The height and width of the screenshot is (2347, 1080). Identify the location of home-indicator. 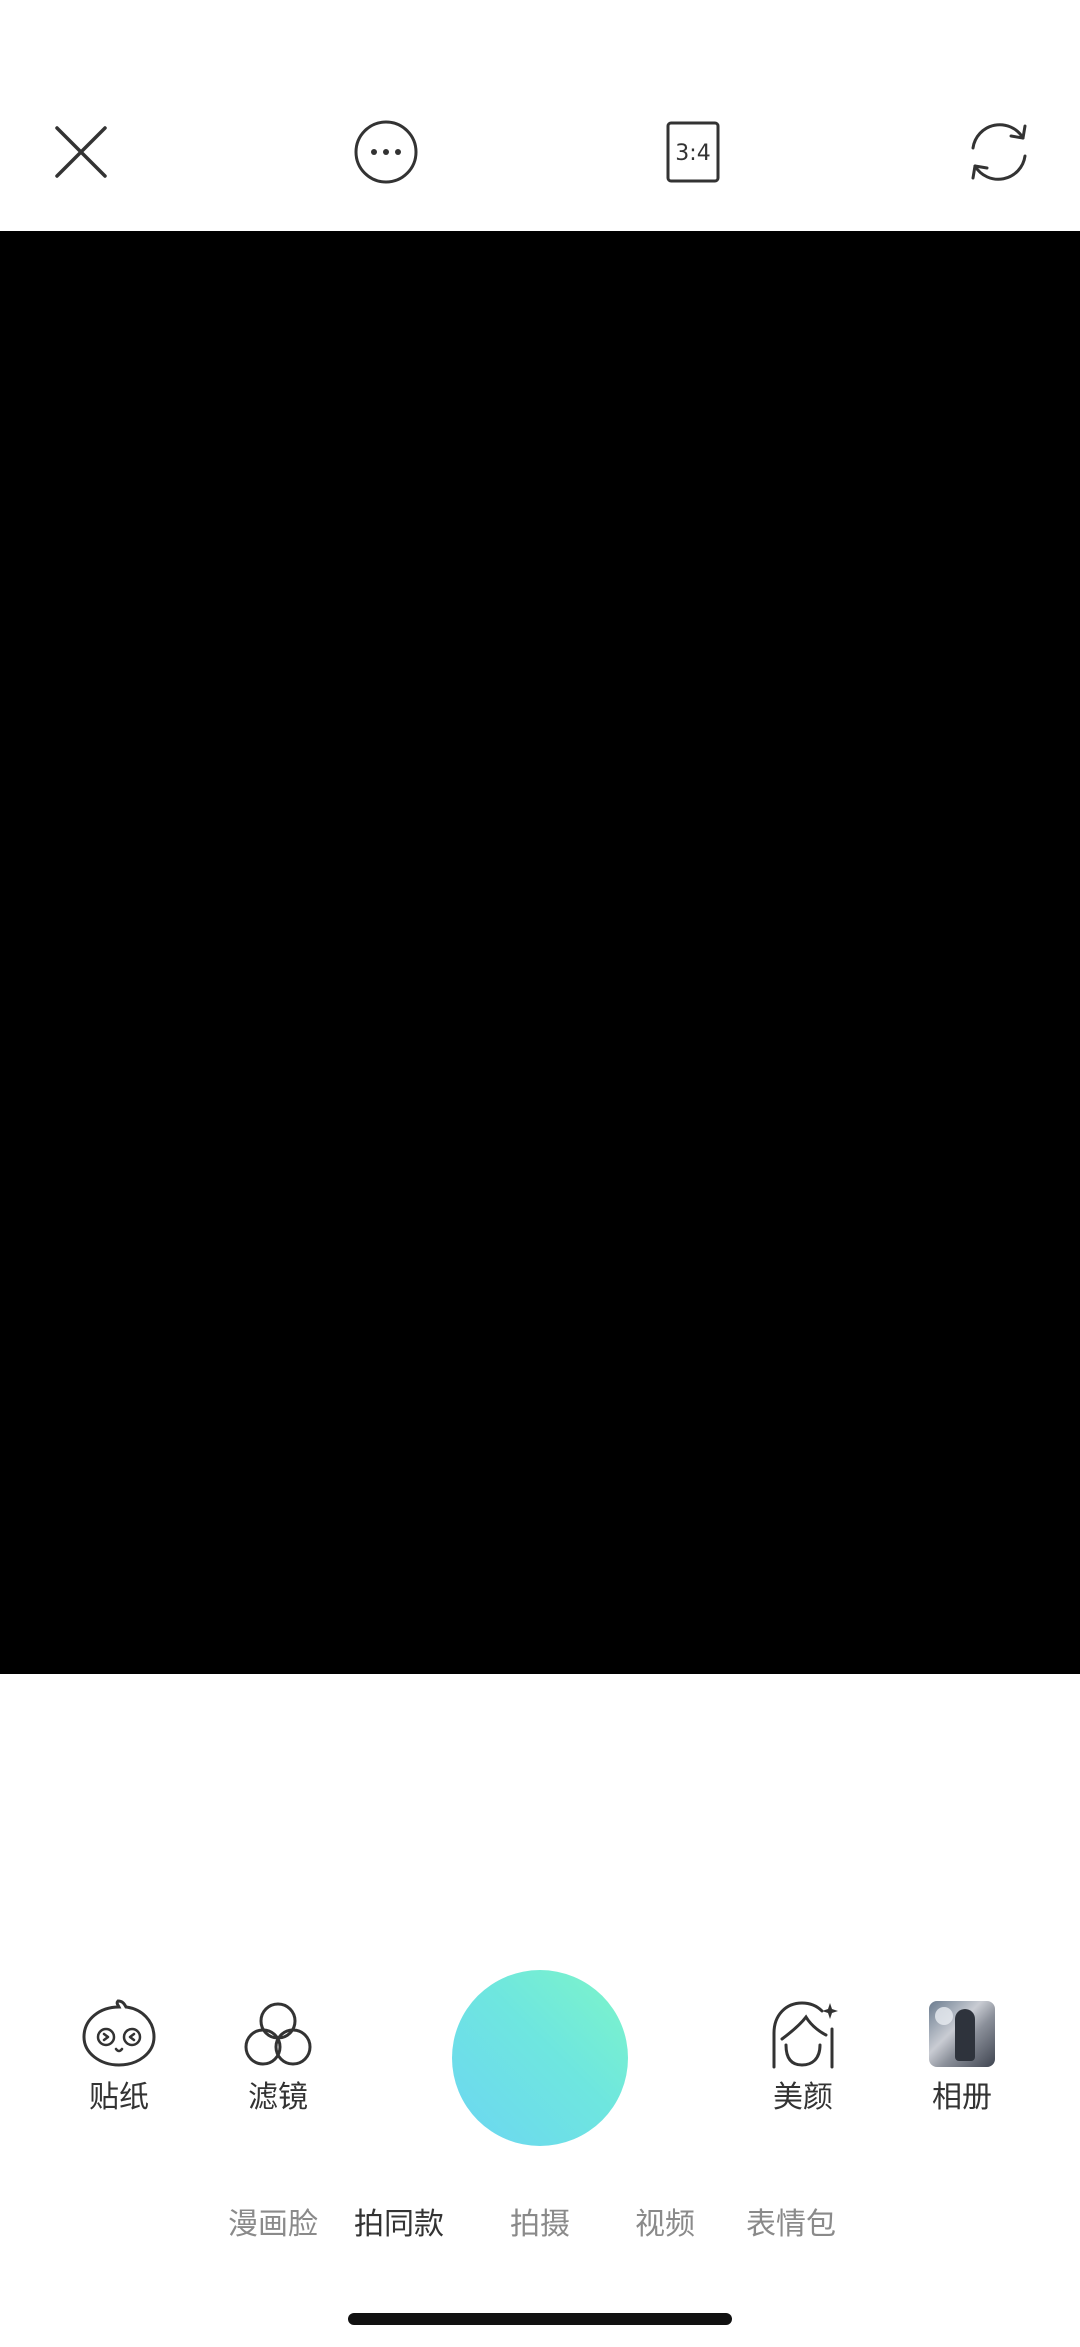
(540, 2319).